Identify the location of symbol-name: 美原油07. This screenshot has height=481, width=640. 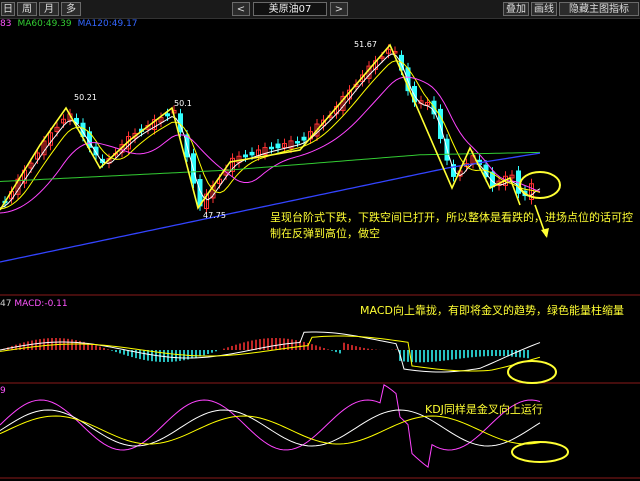
(290, 9).